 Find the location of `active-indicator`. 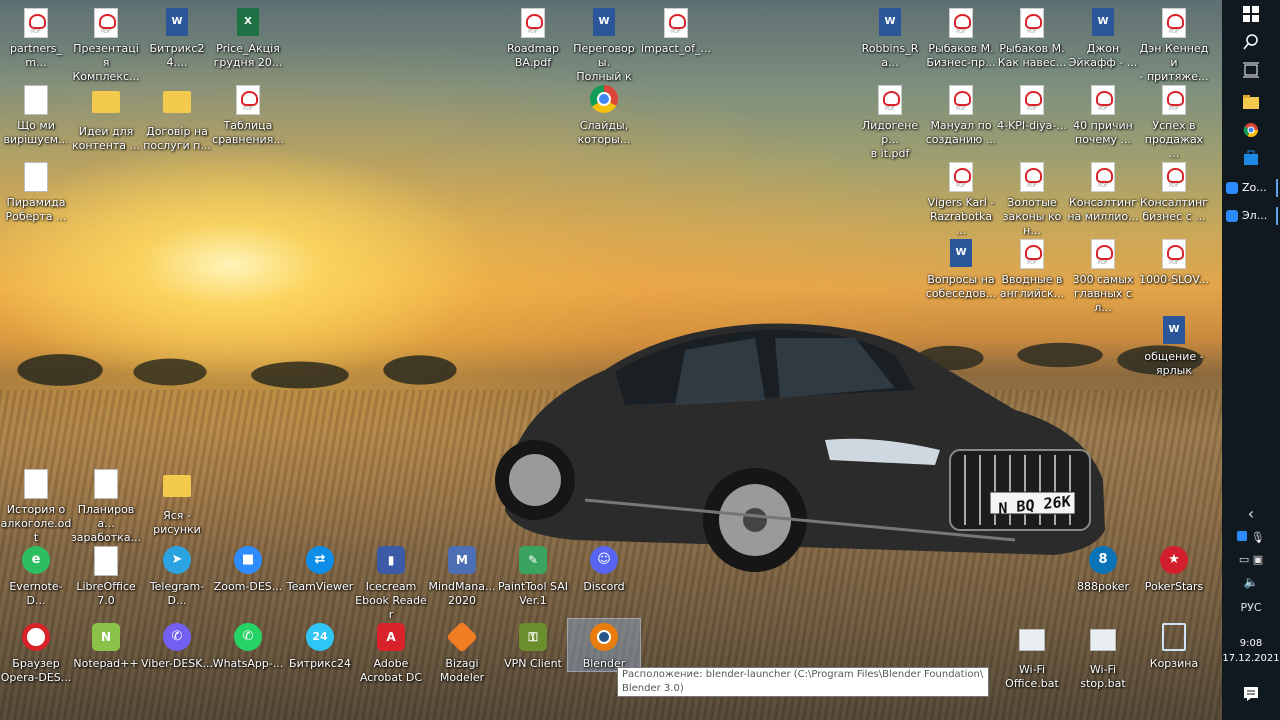

active-indicator is located at coordinates (1277, 216).